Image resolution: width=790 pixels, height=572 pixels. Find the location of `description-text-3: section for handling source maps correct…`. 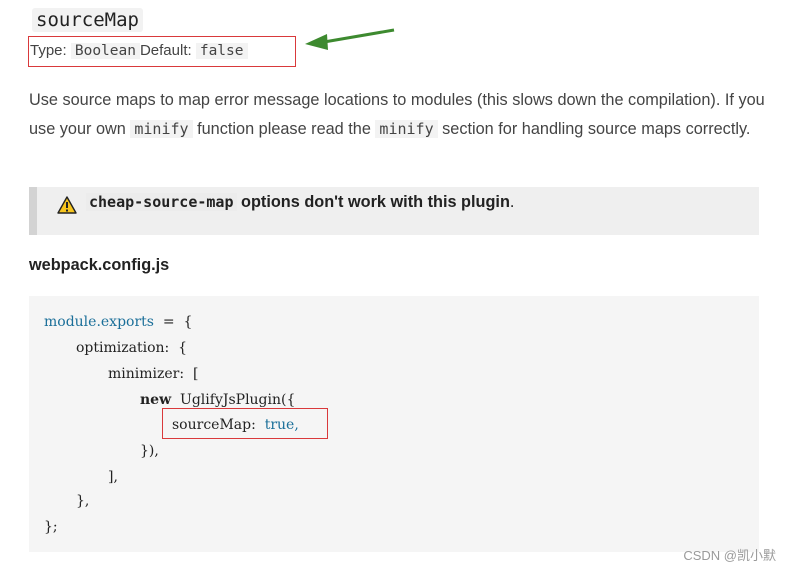

description-text-3: section for handling source maps correct… is located at coordinates (596, 129).